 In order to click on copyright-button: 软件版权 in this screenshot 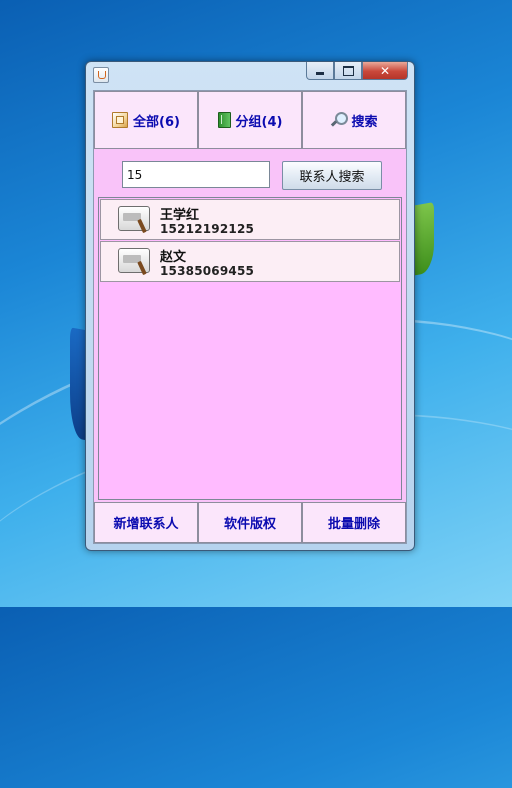, I will do `click(250, 522)`.